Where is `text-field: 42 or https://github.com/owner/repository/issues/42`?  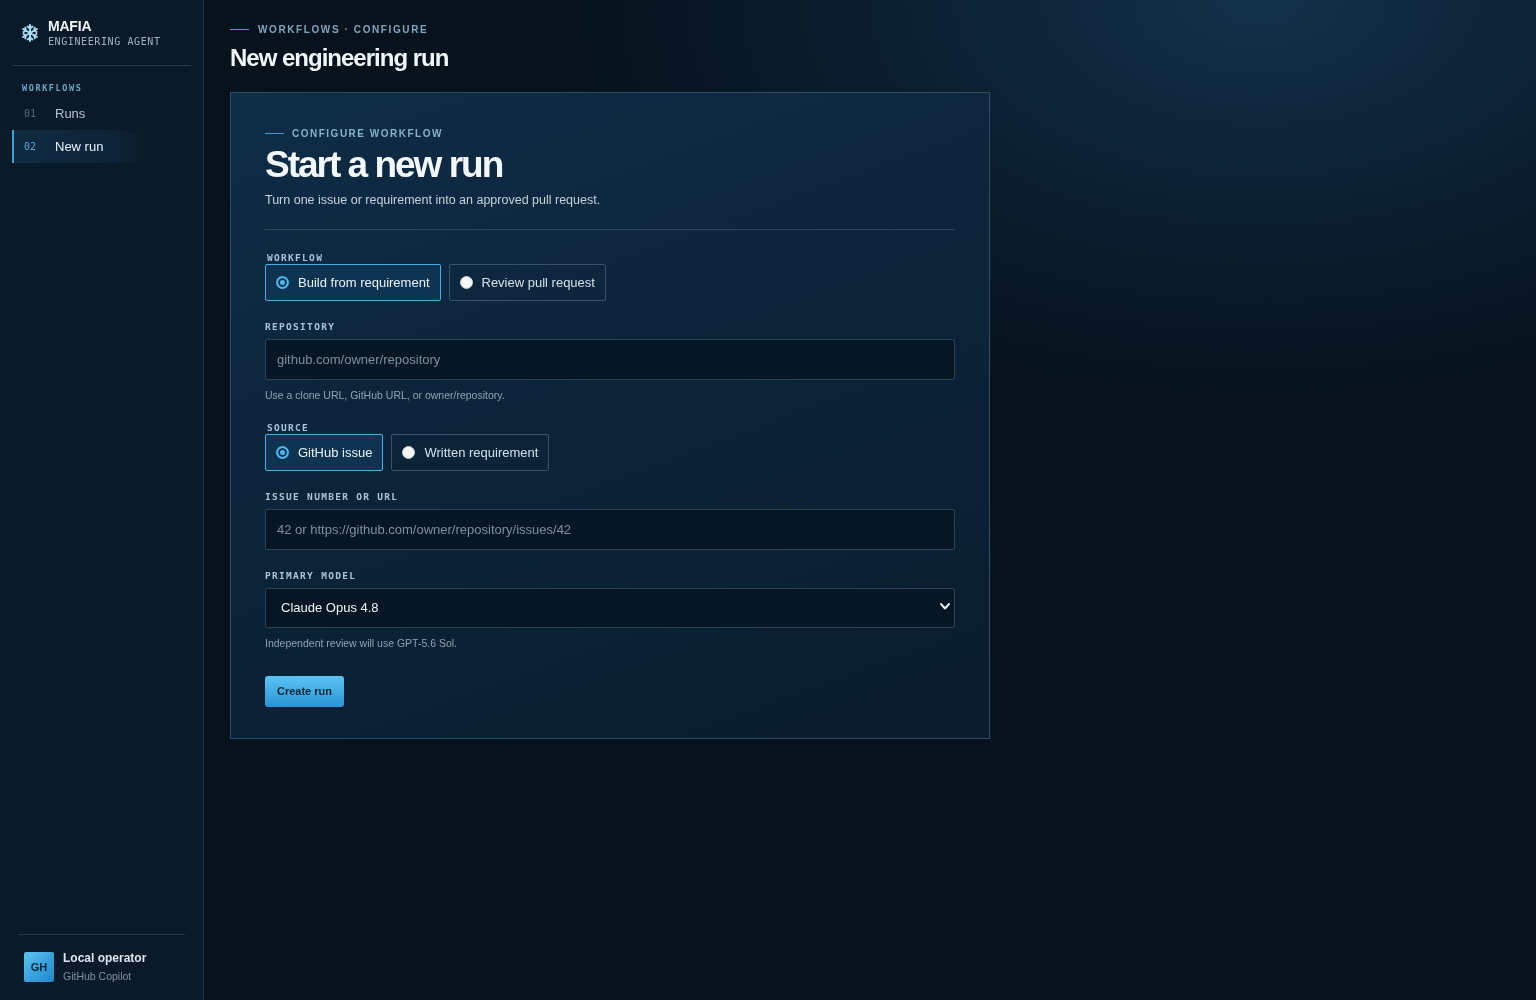 text-field: 42 or https://github.com/owner/repository/issues/42 is located at coordinates (610, 529).